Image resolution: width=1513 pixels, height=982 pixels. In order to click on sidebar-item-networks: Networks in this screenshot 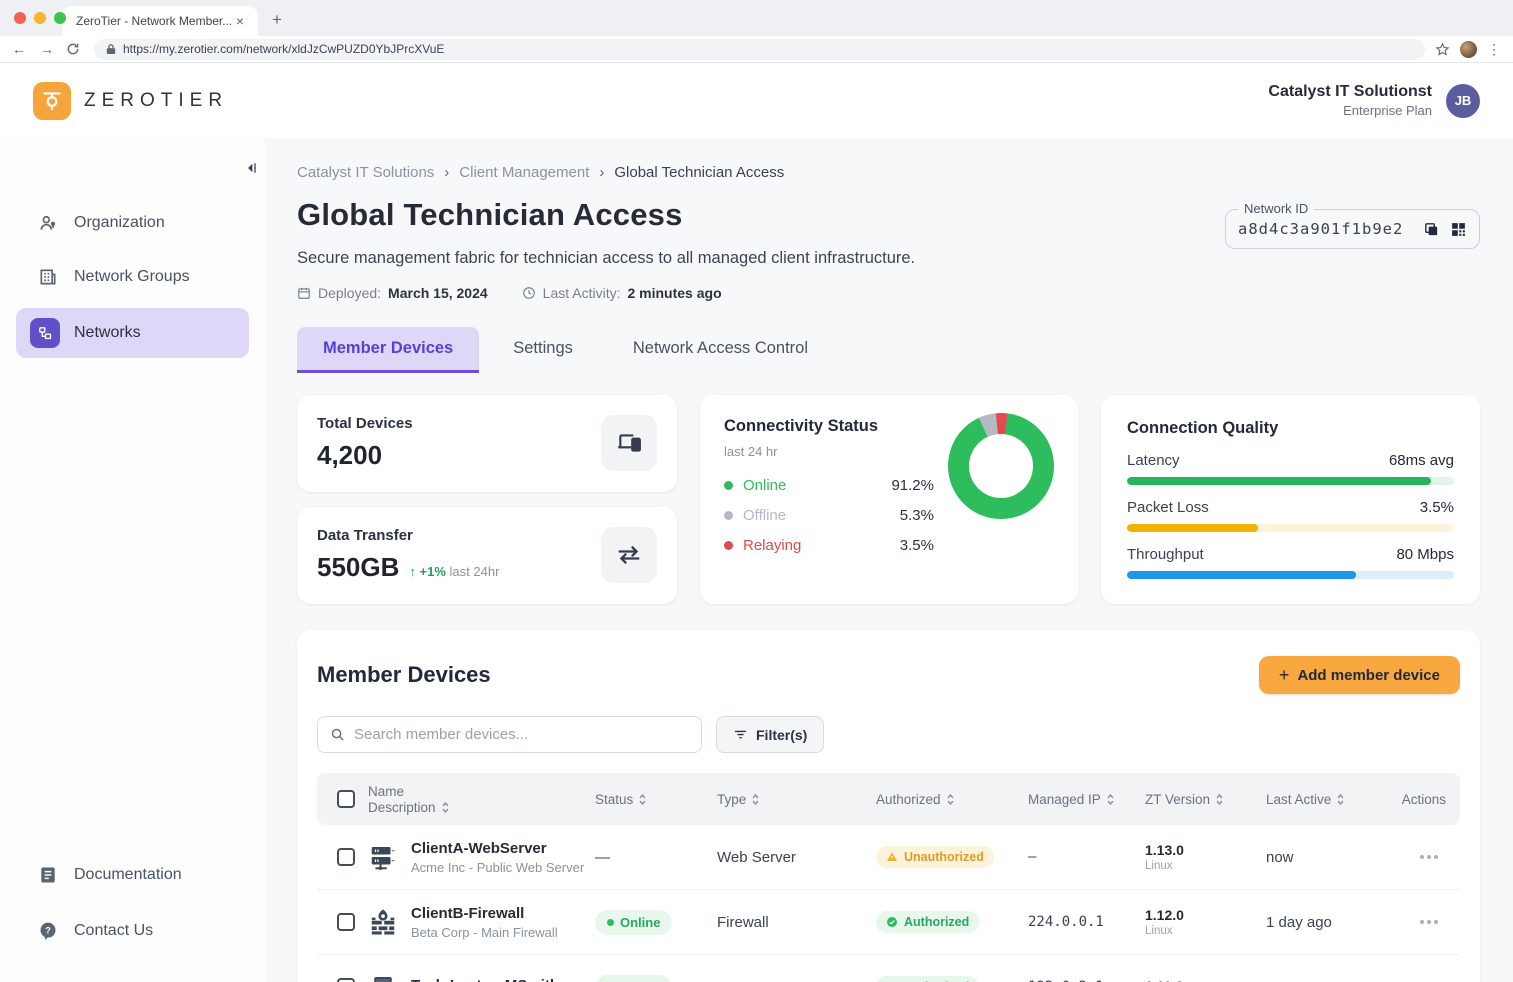, I will do `click(132, 333)`.